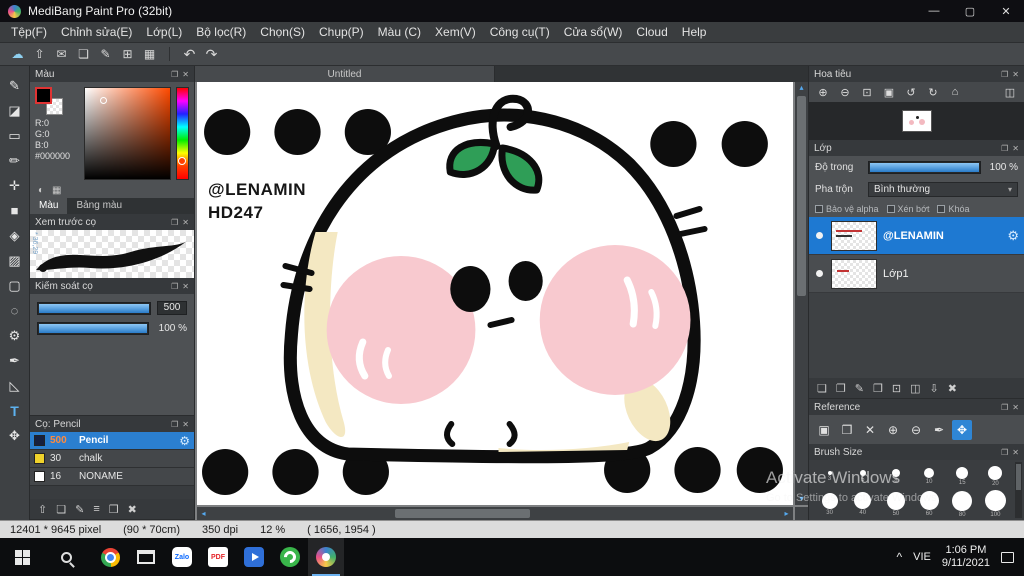 The width and height of the screenshot is (1024, 576). What do you see at coordinates (929, 476) in the screenshot?
I see `brush-size-option: 10` at bounding box center [929, 476].